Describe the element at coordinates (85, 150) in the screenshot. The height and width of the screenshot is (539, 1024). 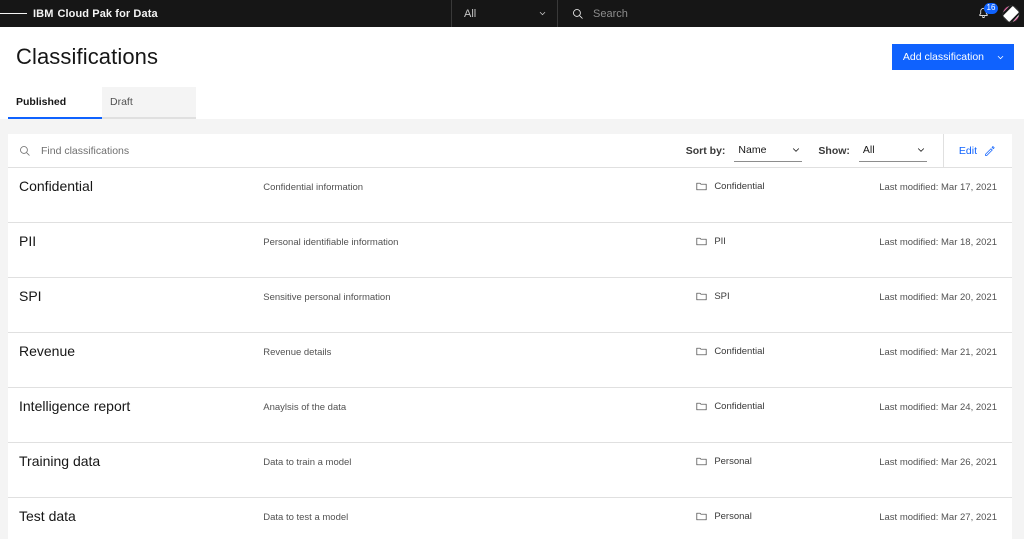
I see `find-classifications-placeholder: Find classifications` at that location.